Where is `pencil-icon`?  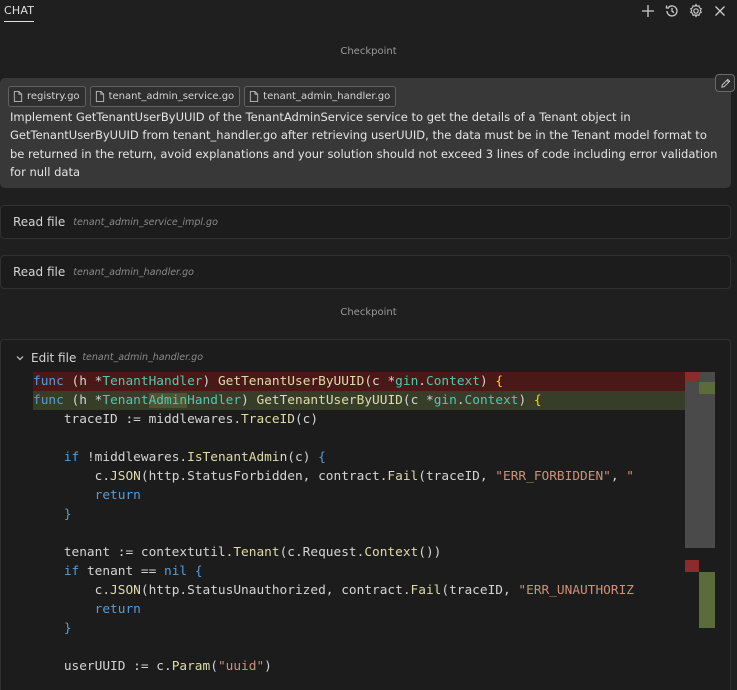
pencil-icon is located at coordinates (725, 83).